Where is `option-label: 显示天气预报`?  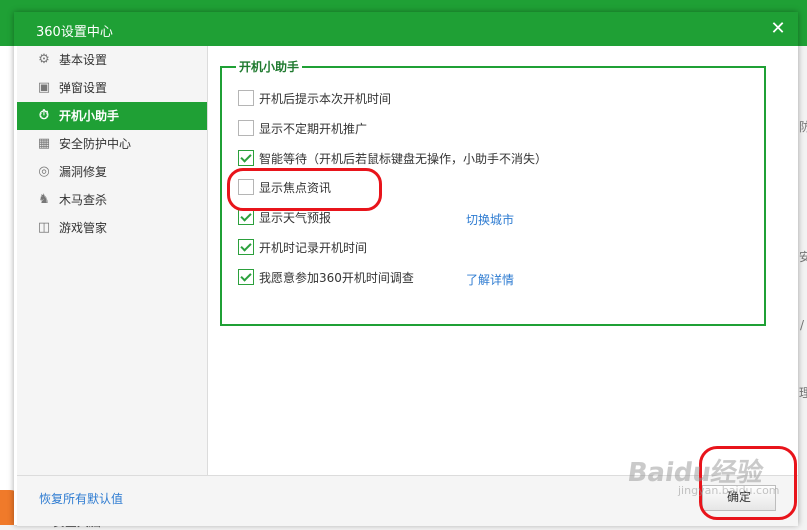
option-label: 显示天气预报 is located at coordinates (295, 218).